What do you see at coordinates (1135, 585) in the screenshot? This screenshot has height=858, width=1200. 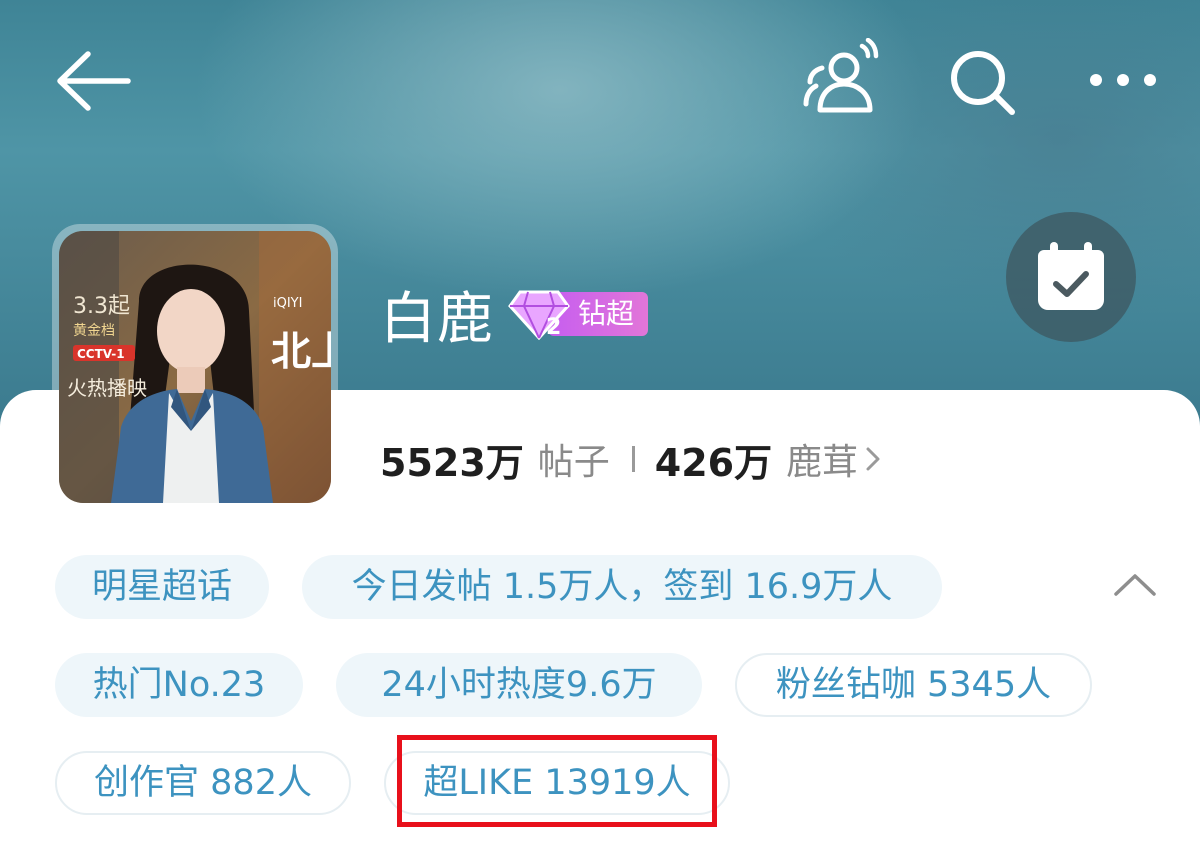 I see `chevron-up-icon` at bounding box center [1135, 585].